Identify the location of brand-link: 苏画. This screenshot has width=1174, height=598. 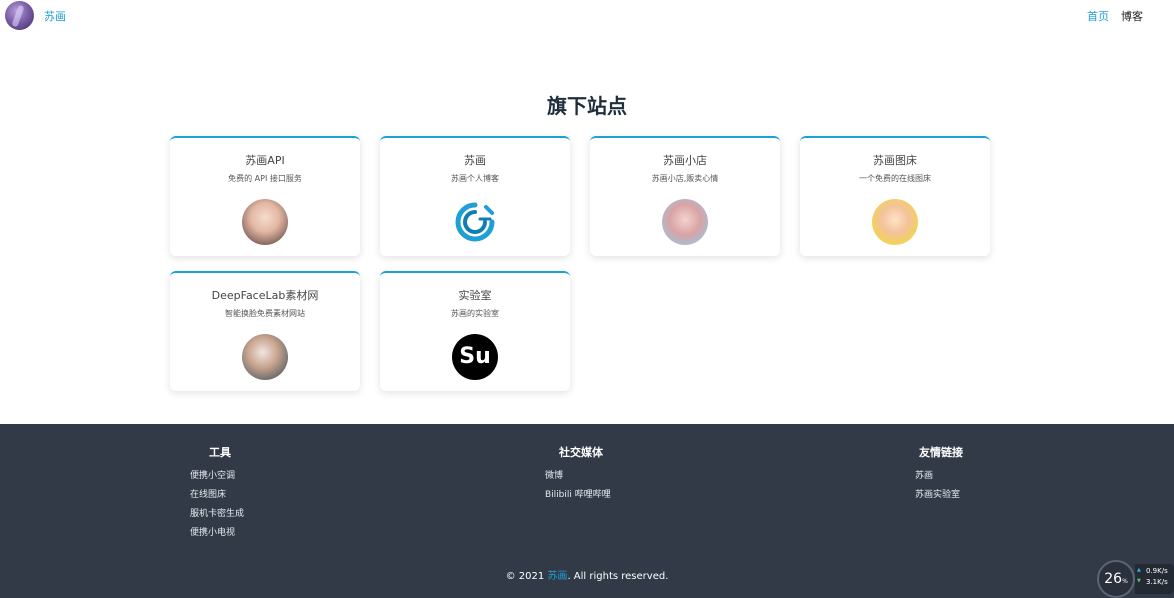
(55, 16).